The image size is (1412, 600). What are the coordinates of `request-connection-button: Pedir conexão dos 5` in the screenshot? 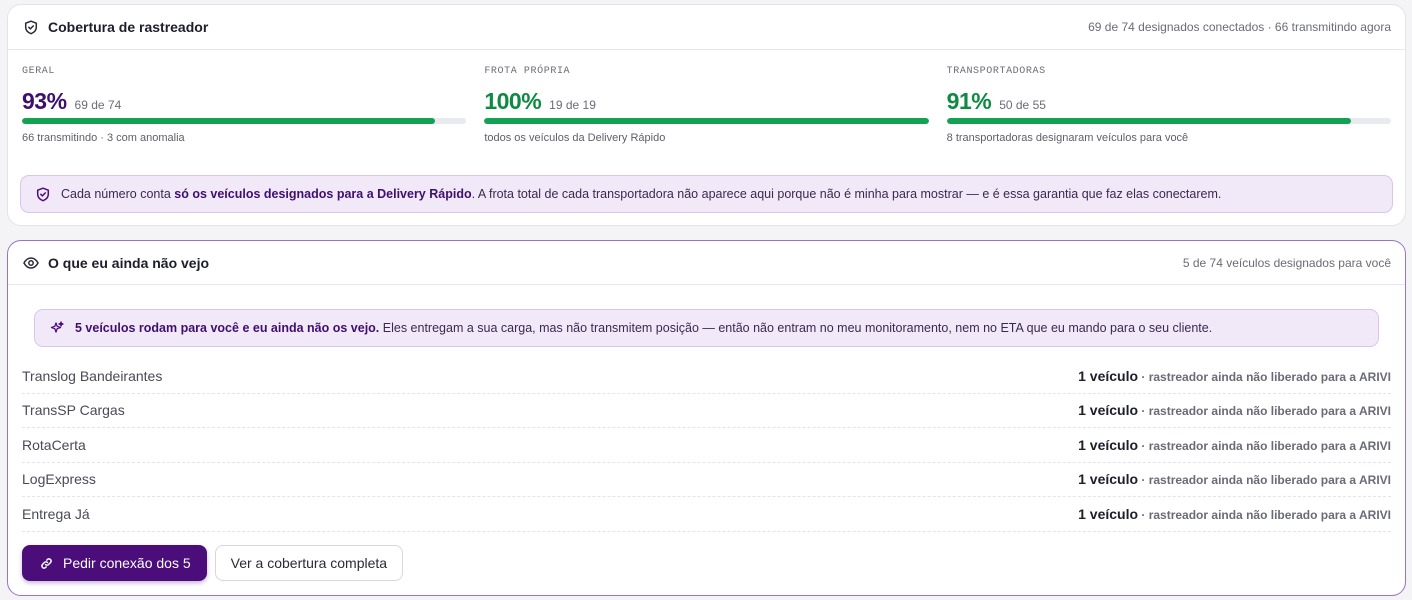 It's located at (114, 563).